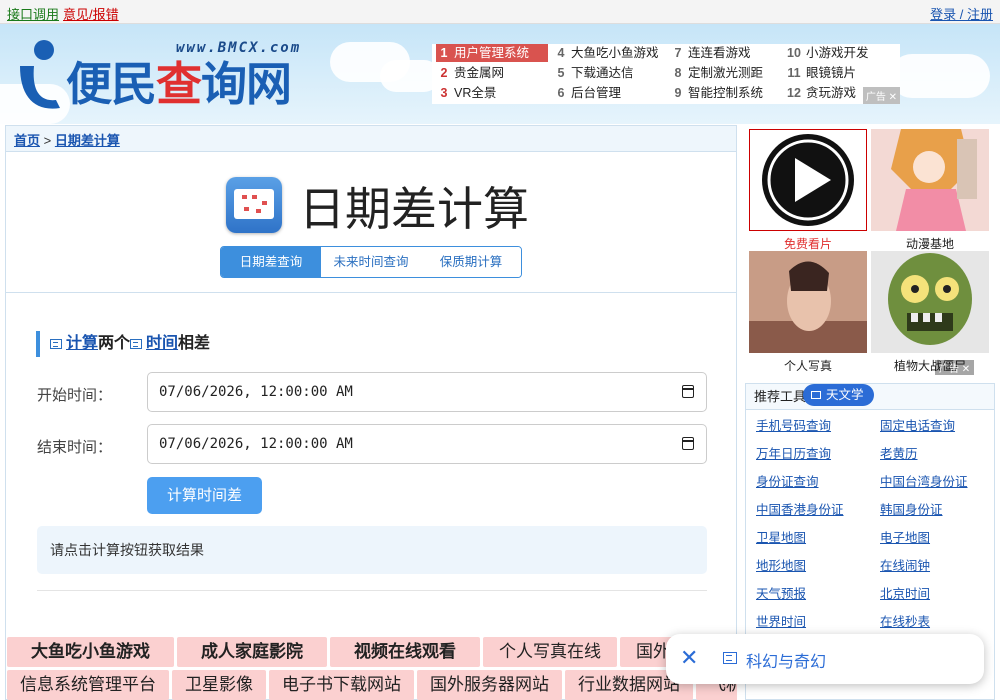 This screenshot has height=700, width=1000. What do you see at coordinates (88, 685) in the screenshot?
I see `tag-link: 信息系统管理平台` at bounding box center [88, 685].